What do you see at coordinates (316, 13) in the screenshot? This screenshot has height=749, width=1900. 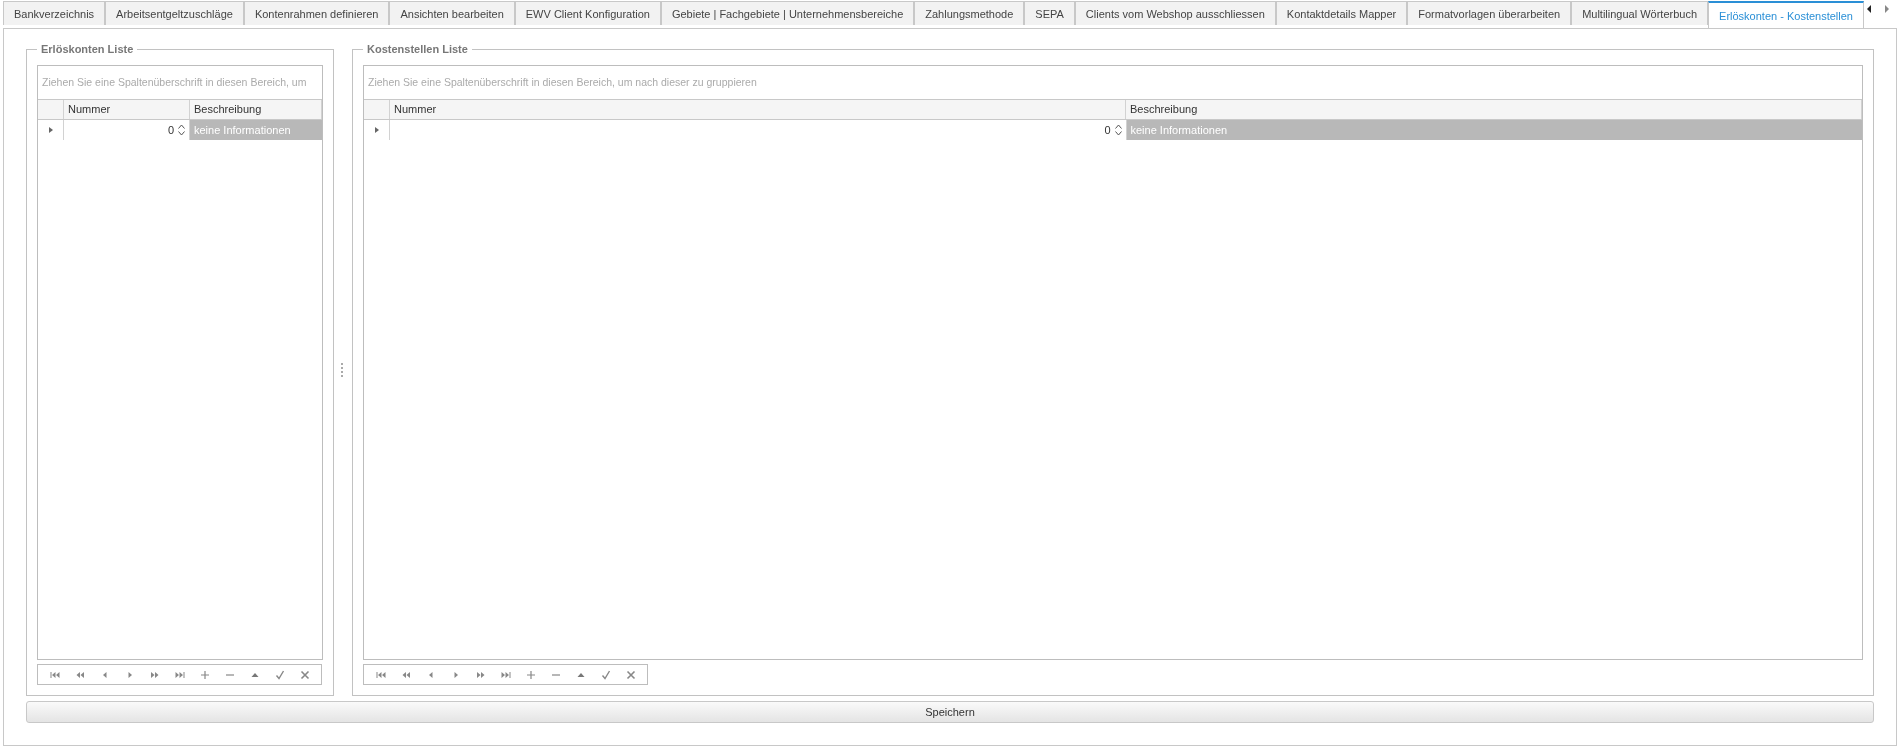 I see `tab: Kontenrahmen definieren` at bounding box center [316, 13].